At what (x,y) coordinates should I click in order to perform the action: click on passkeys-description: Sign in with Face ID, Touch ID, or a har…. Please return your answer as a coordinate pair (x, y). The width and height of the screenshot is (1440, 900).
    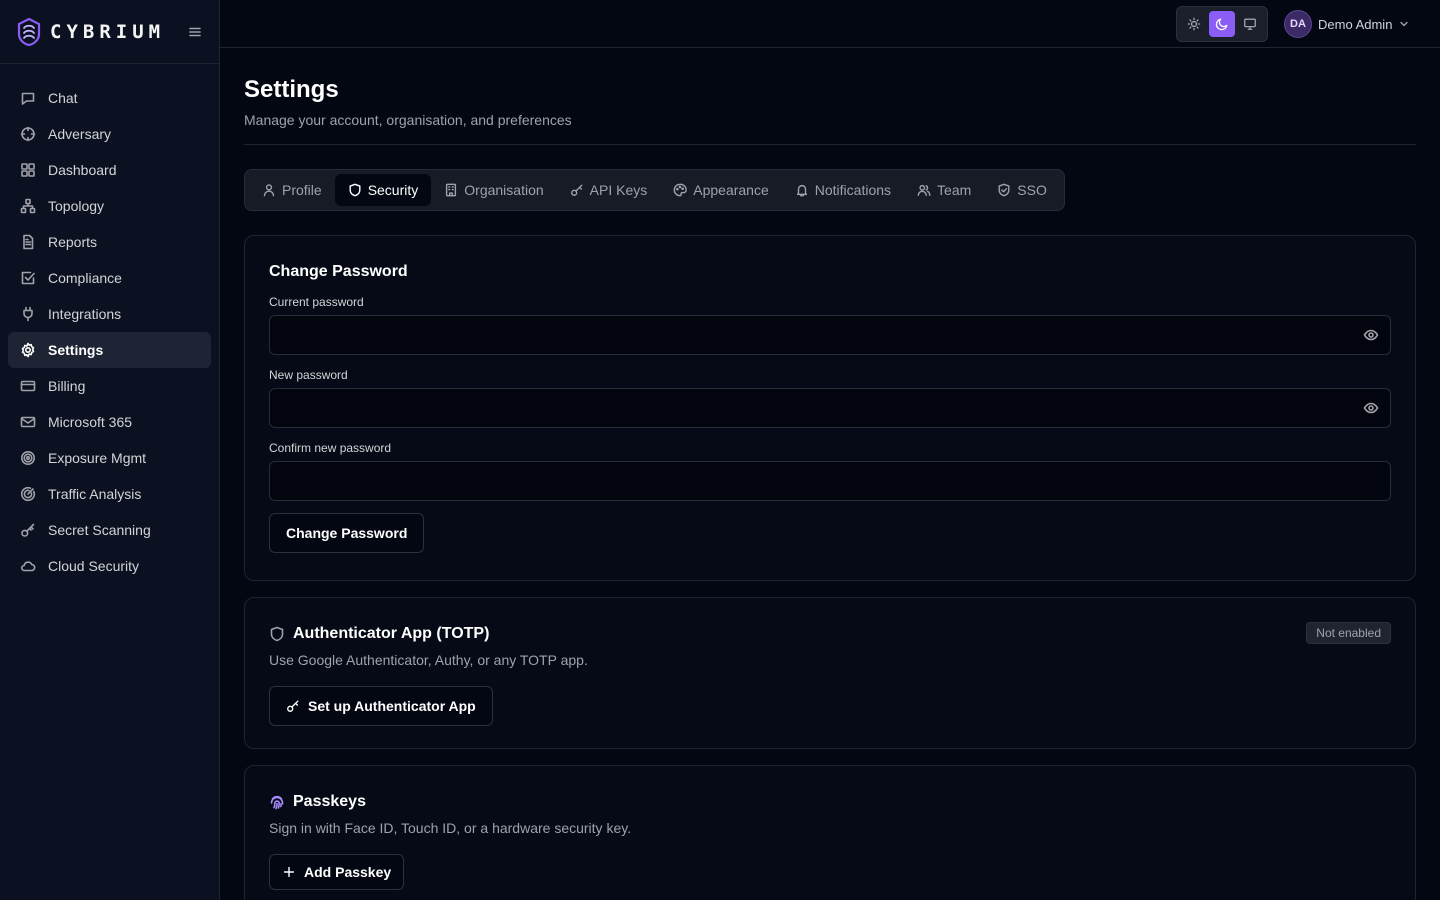
    Looking at the image, I should click on (450, 828).